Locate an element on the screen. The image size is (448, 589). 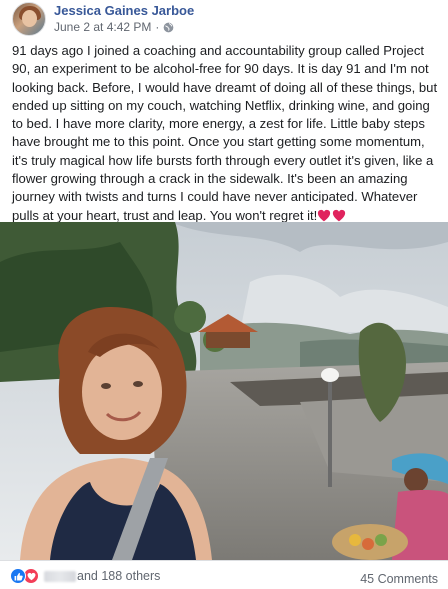
post-timestamp: June 2 at 4:42 PM is located at coordinates (102, 27).